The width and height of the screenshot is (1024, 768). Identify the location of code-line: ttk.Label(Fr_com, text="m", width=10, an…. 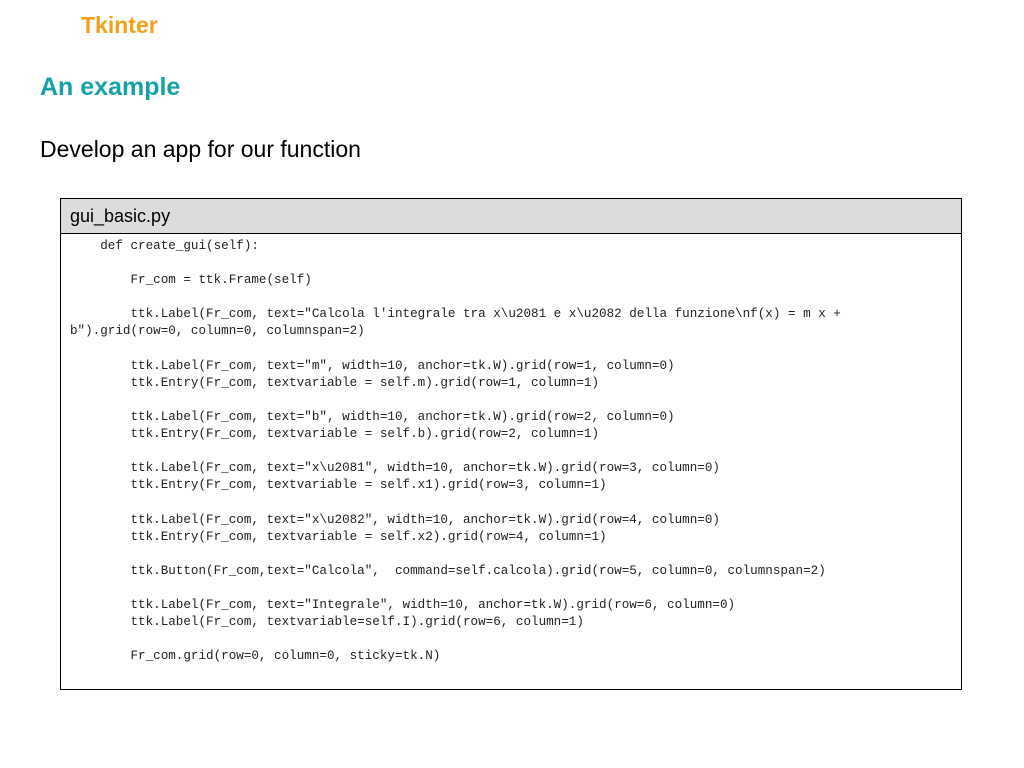
(372, 365).